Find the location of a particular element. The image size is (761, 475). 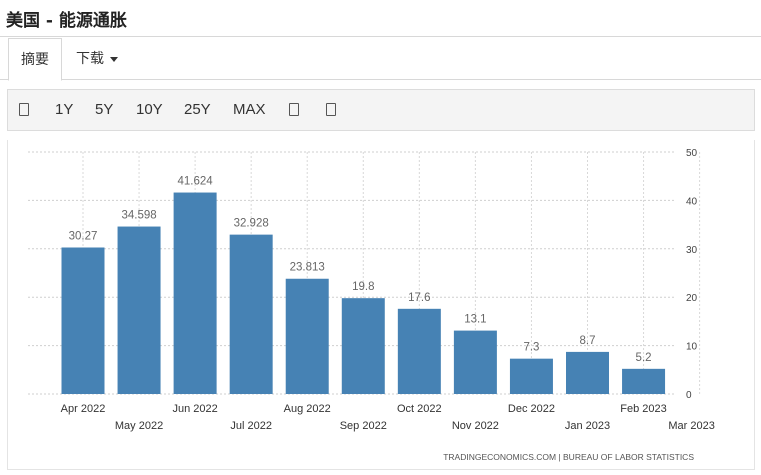

x-tick-label: Oct 2022 is located at coordinates (419, 409).